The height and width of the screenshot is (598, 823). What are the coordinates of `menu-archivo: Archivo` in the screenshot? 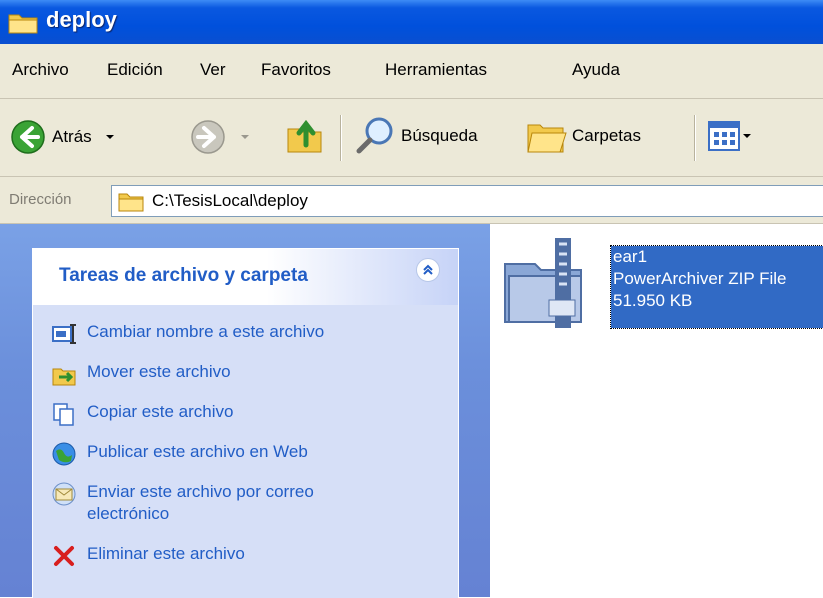 It's located at (40, 70).